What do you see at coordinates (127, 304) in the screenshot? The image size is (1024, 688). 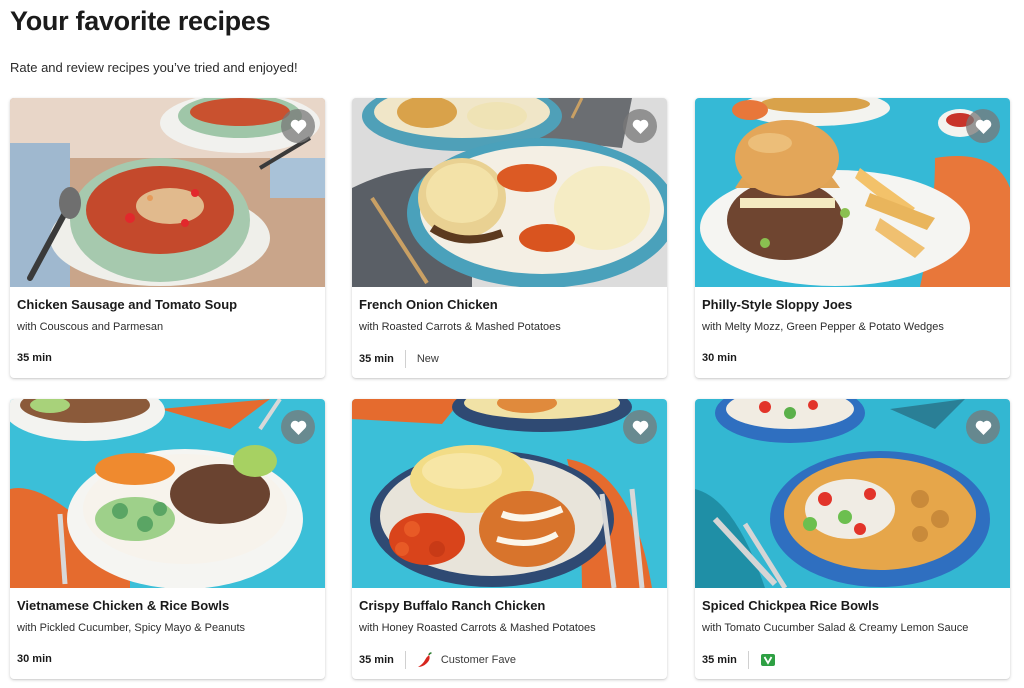 I see `recipe-title: Chicken Sausage and Tomato Soup` at bounding box center [127, 304].